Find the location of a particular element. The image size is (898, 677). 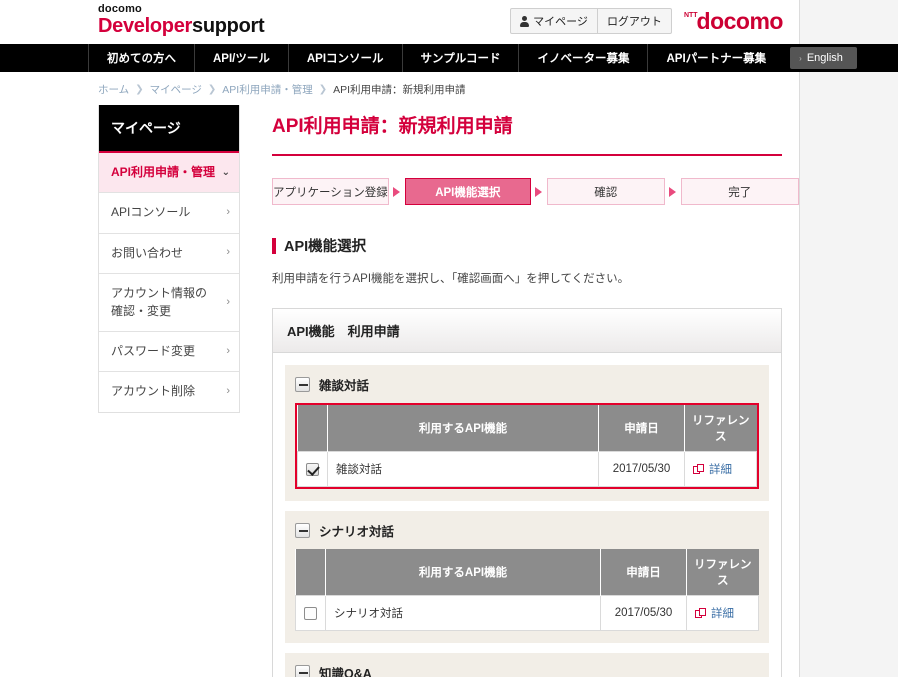

api-table-highlighted: 利用するAPI機能 申請日 リファレンス 雑談対話 2017/05/30 詳細 is located at coordinates (527, 446).